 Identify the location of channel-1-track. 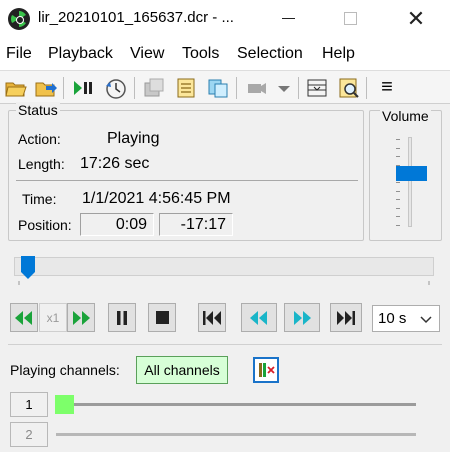
(236, 404).